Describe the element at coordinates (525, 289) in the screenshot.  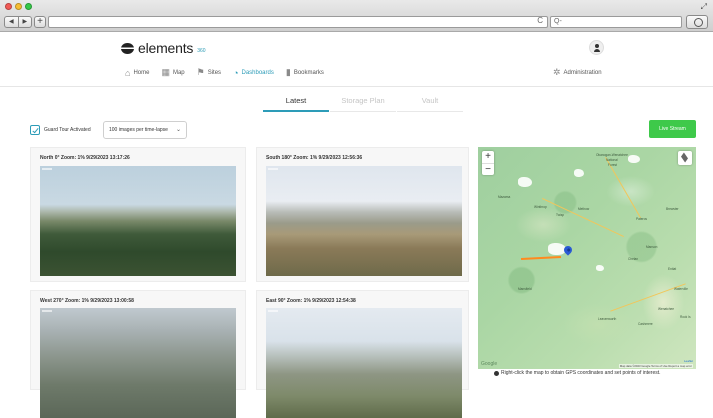
I see `map-place-label: Mansfield` at that location.